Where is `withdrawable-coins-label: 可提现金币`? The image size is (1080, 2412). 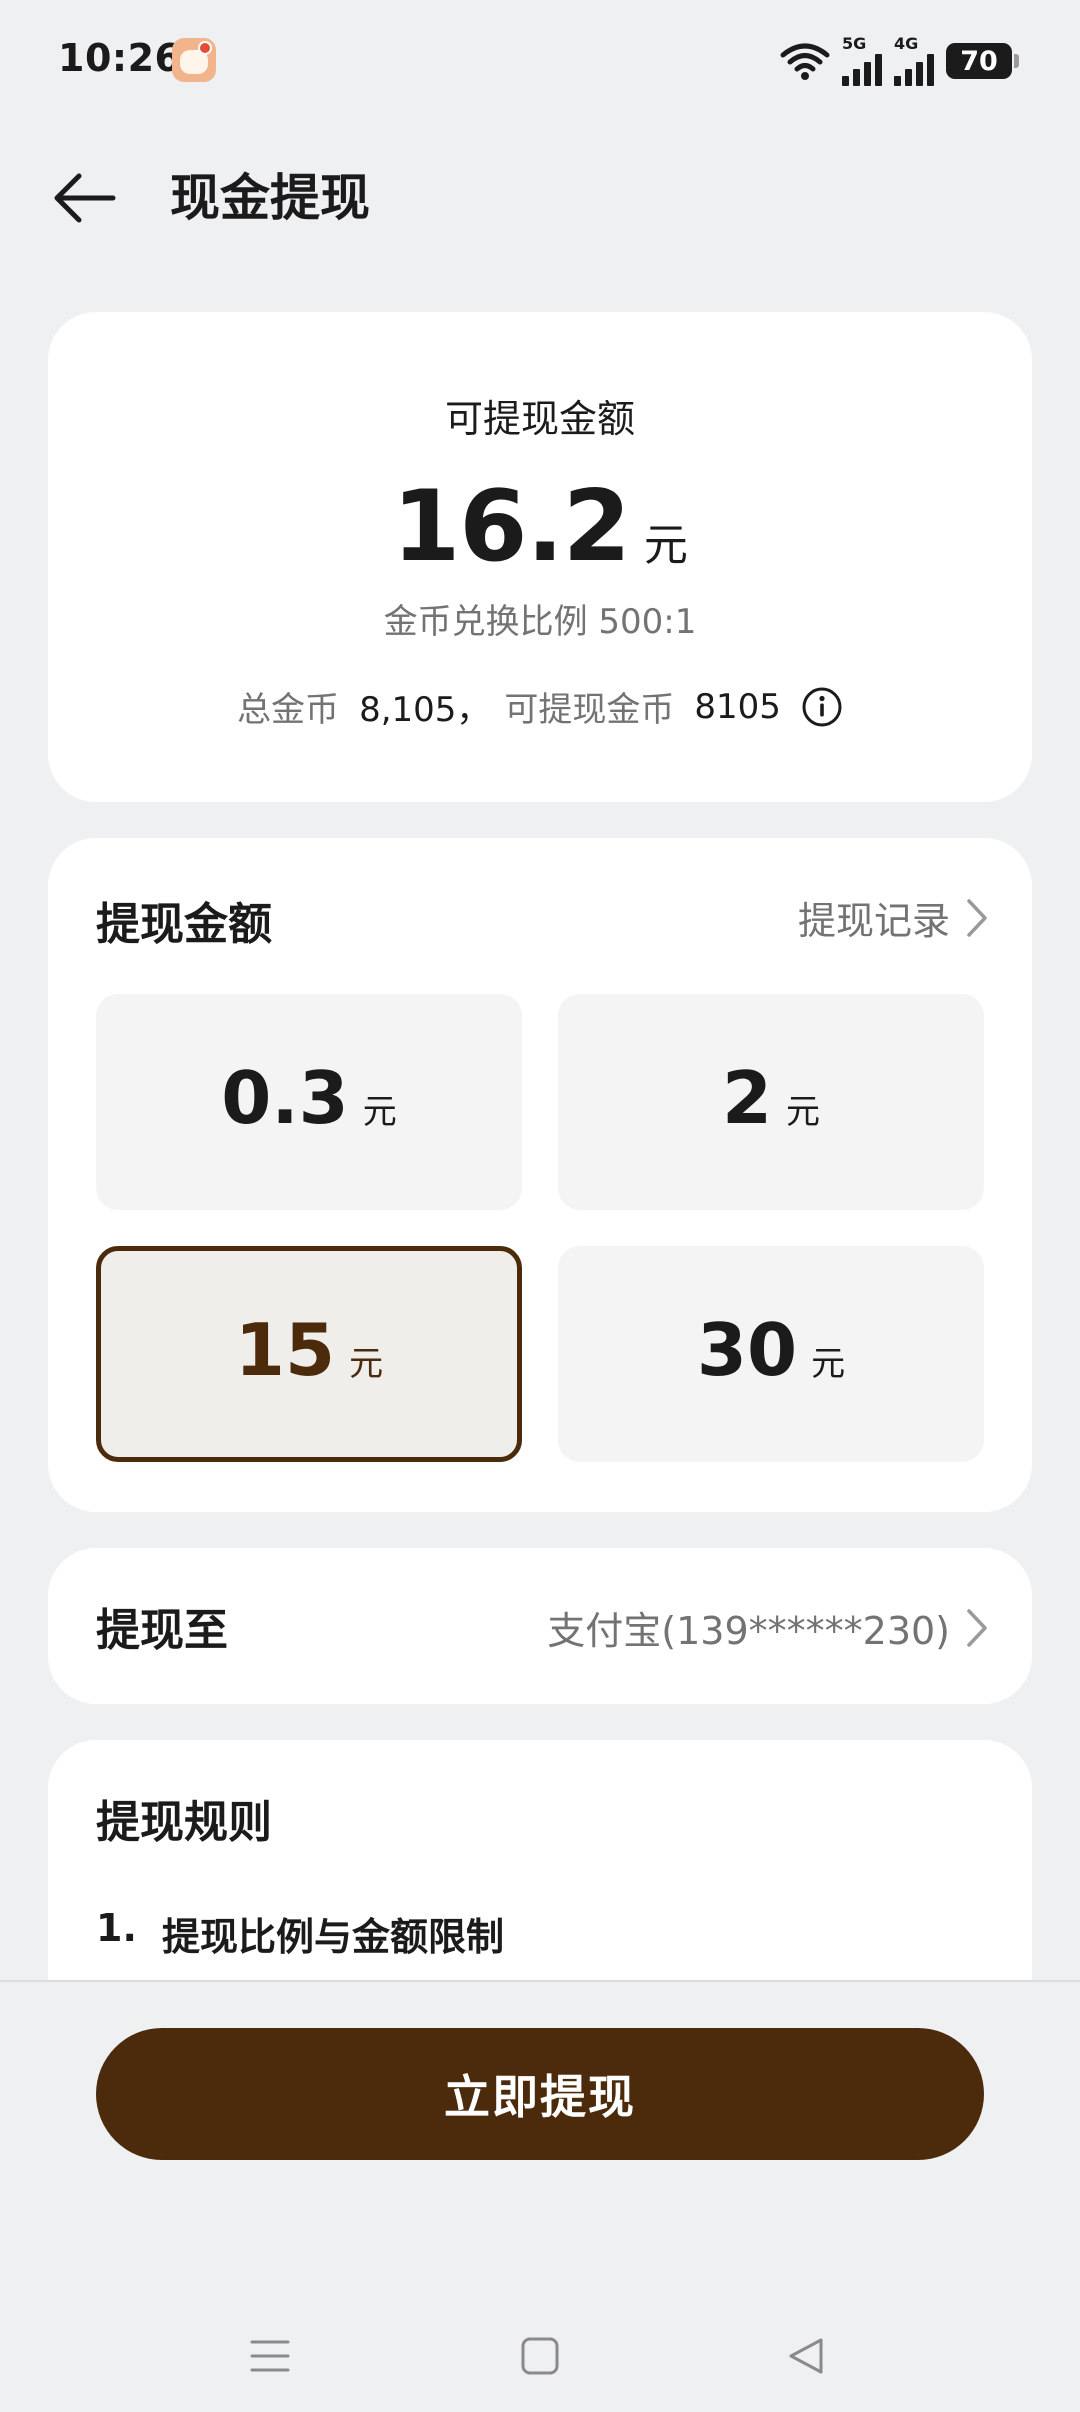
withdrawable-coins-label: 可提现金币 is located at coordinates (589, 710).